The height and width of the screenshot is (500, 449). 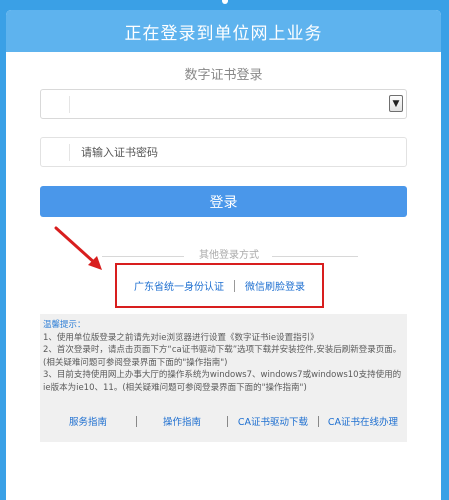 What do you see at coordinates (64, 325) in the screenshot?
I see `tips-title: 温馨提示：` at bounding box center [64, 325].